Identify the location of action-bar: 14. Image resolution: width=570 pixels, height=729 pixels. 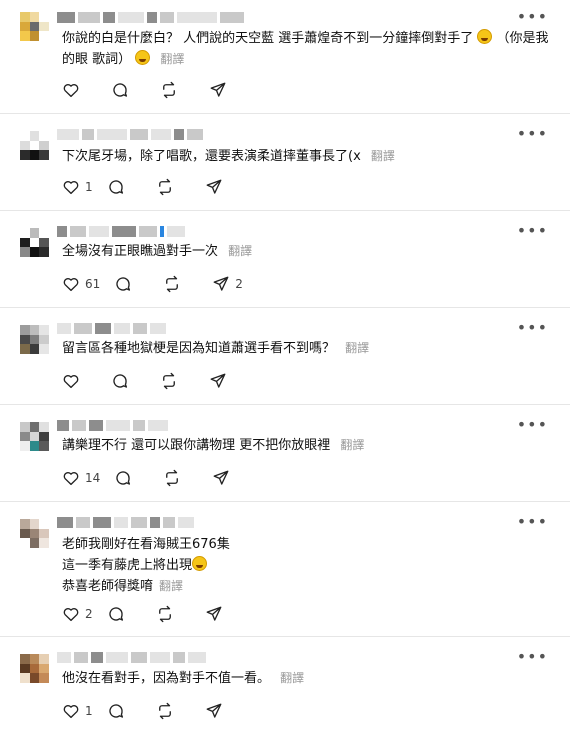
(161, 478).